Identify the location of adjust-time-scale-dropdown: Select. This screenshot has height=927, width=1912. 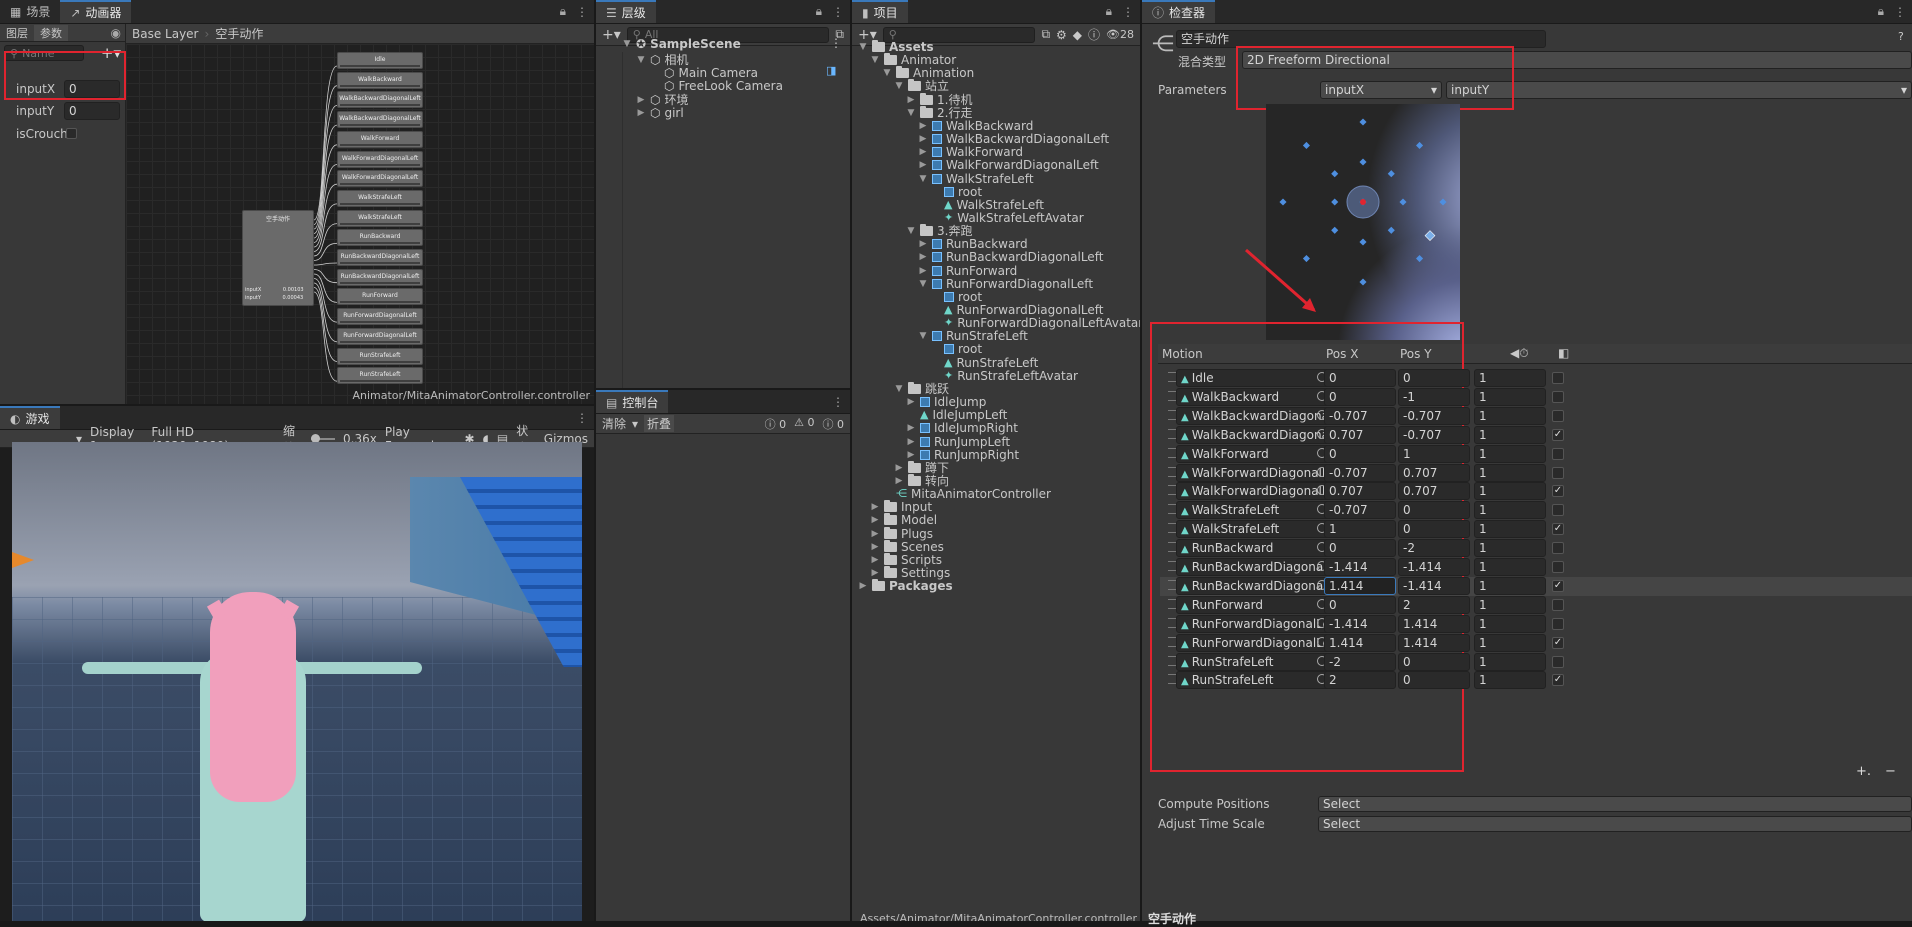
(1615, 824).